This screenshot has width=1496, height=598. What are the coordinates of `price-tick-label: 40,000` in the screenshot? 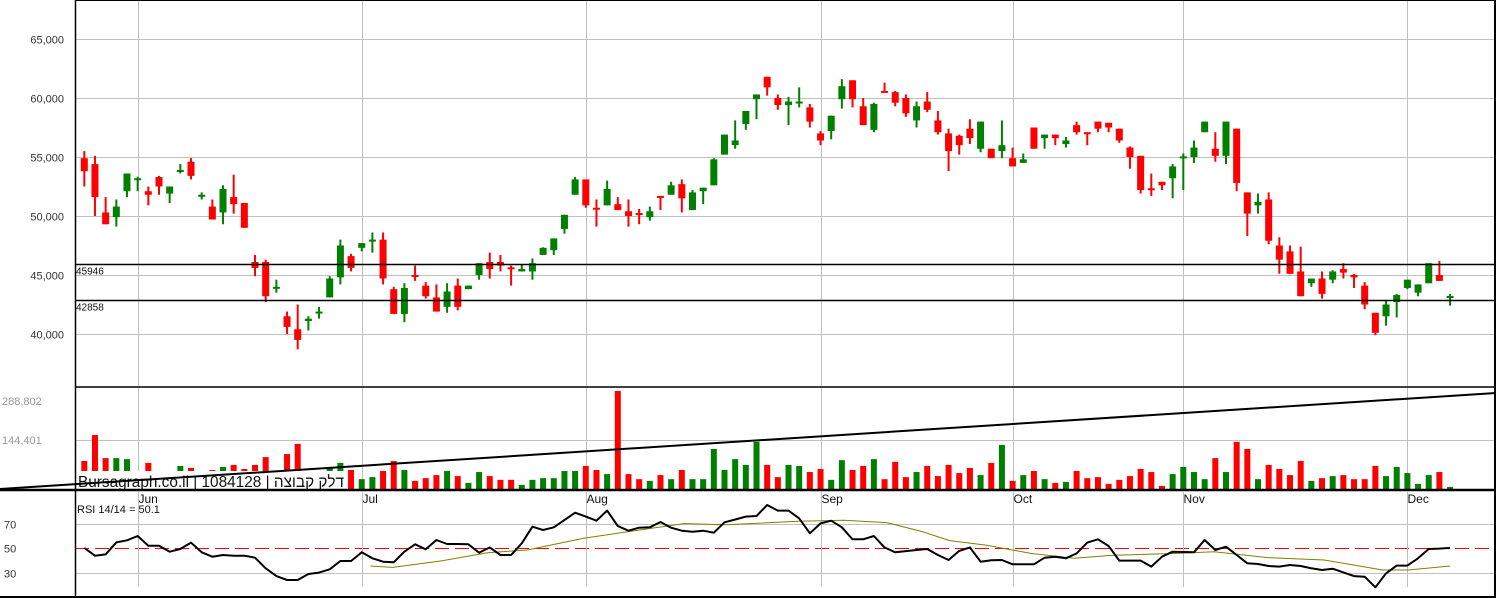 It's located at (47, 336).